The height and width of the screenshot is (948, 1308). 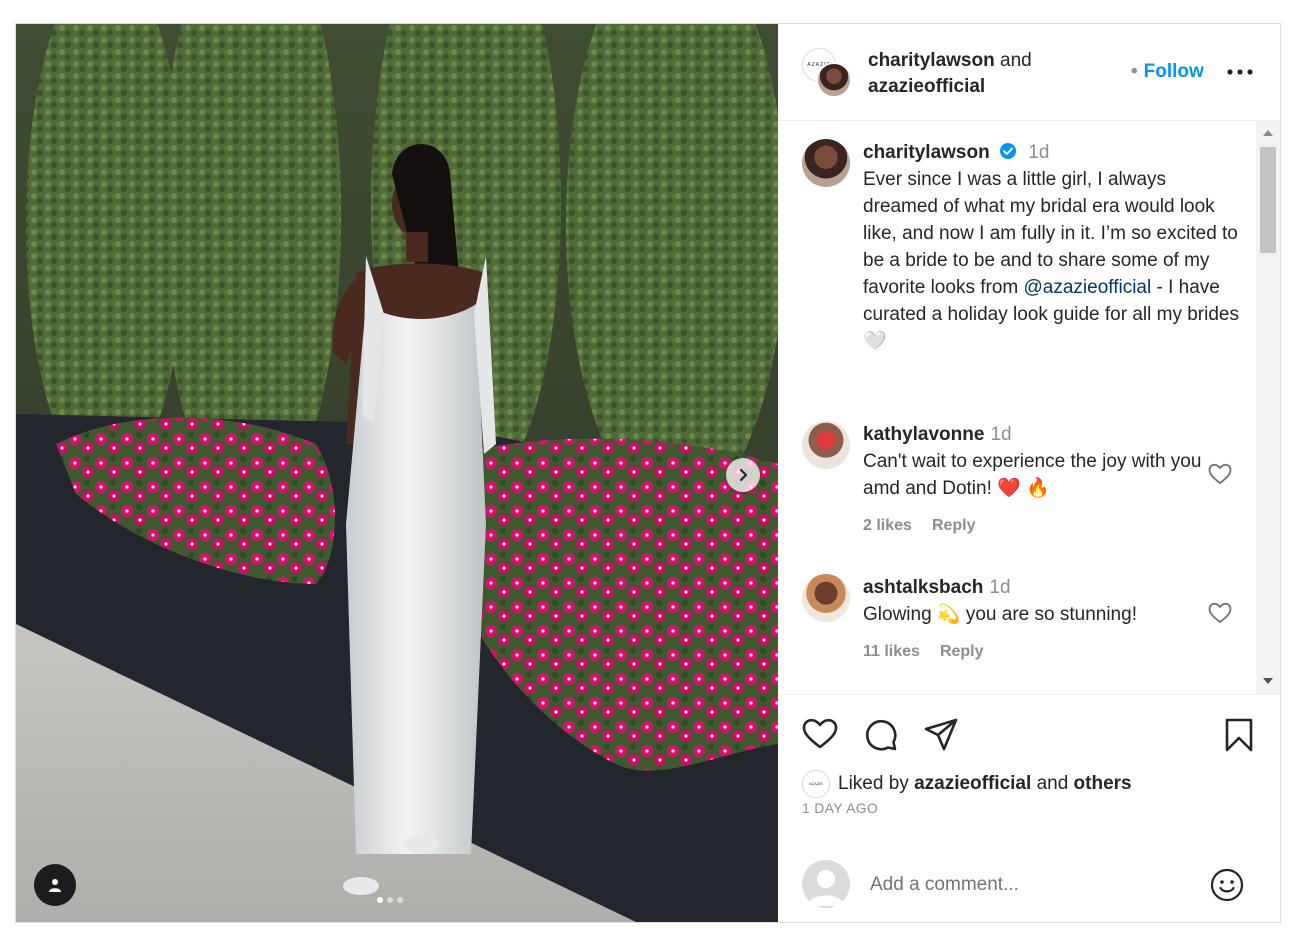 What do you see at coordinates (1053, 525) in the screenshot?
I see `comment-meta: 2 likes Reply` at bounding box center [1053, 525].